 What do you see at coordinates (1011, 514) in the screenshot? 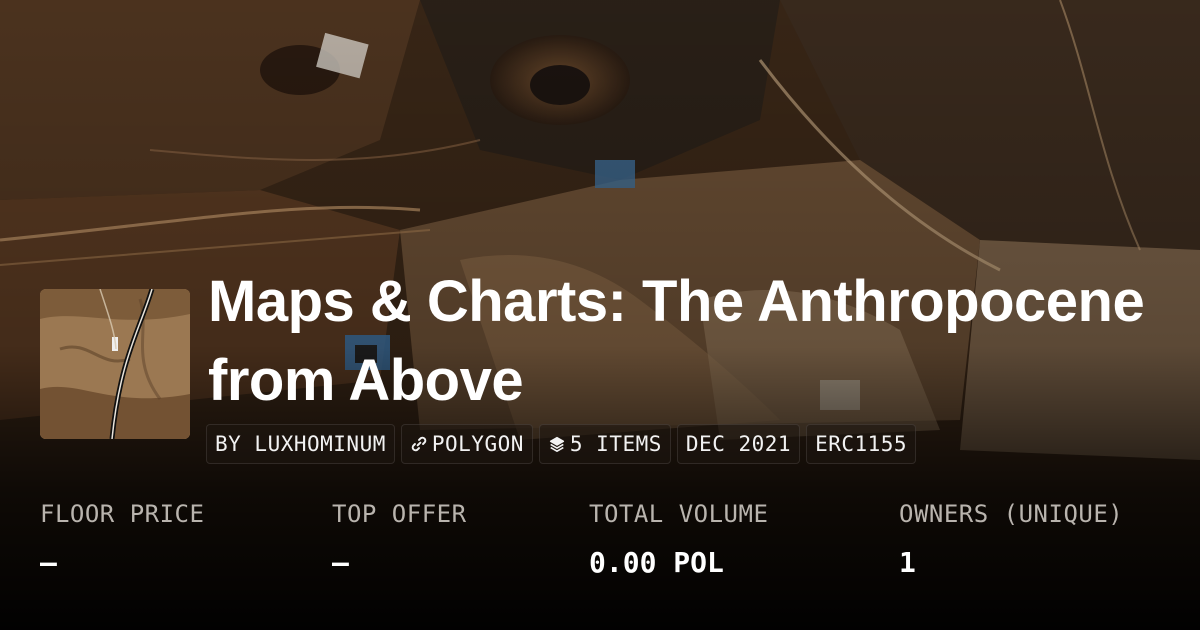
I see `owners-label: OWNERS (UNIQUE)` at bounding box center [1011, 514].